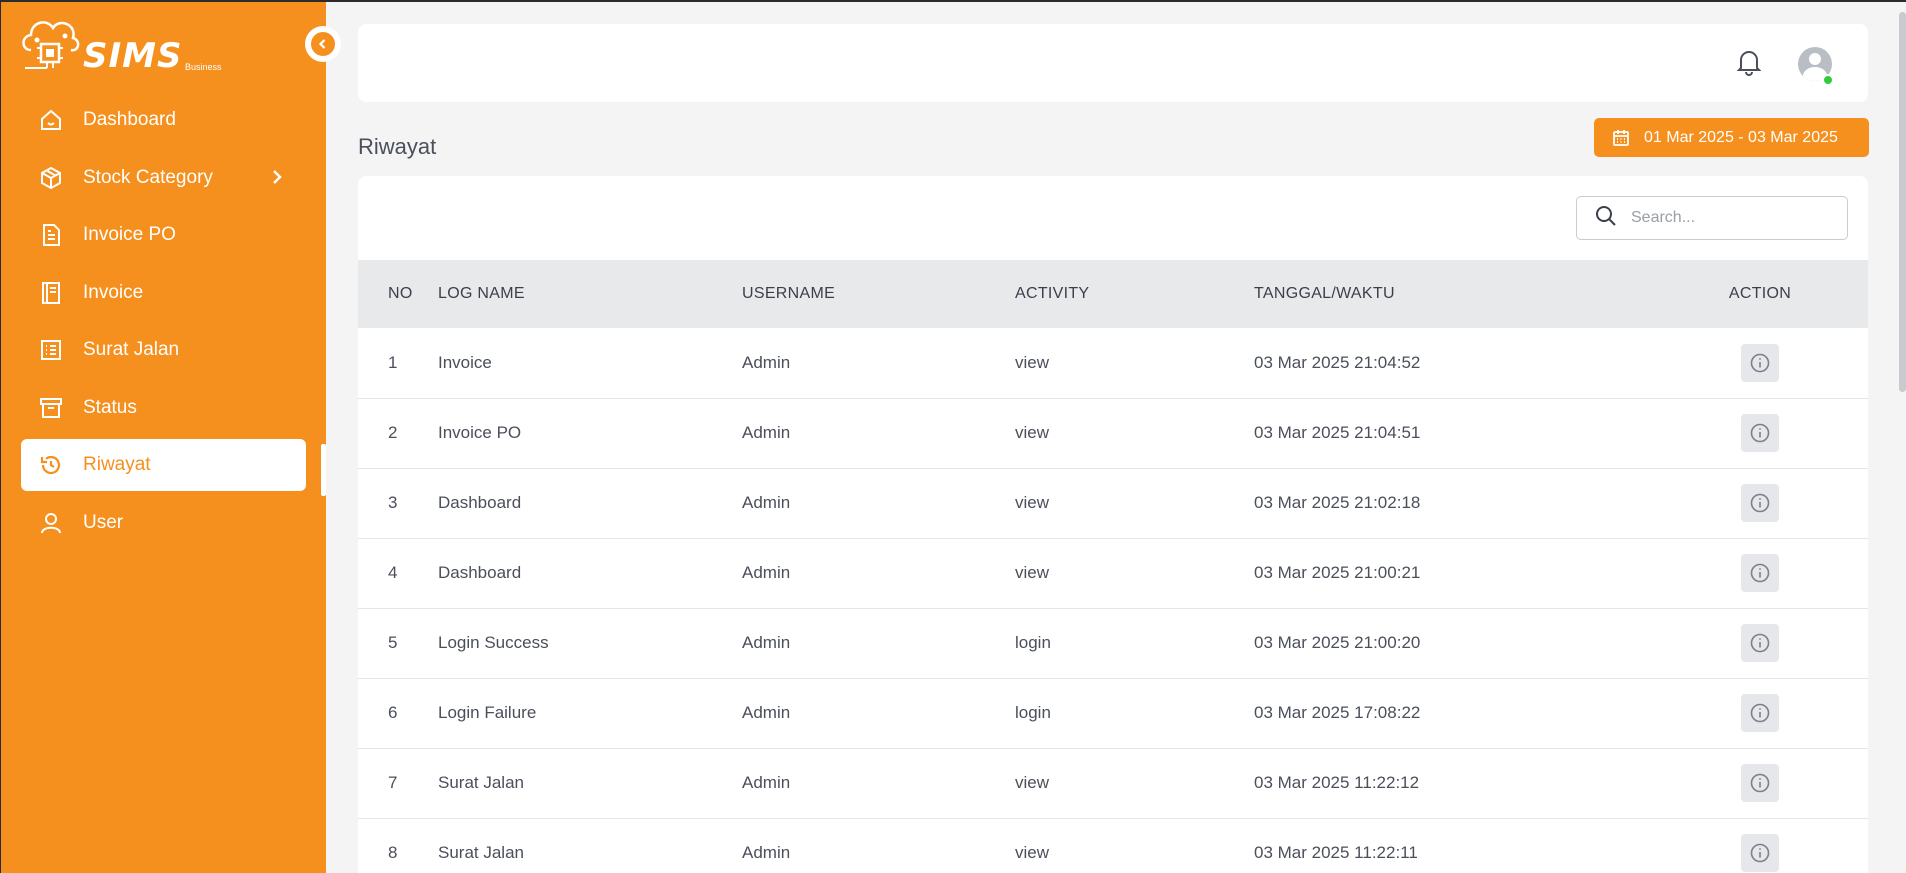 This screenshot has width=1906, height=873. I want to click on column-header-activity: ACTIVITY, so click(1134, 294).